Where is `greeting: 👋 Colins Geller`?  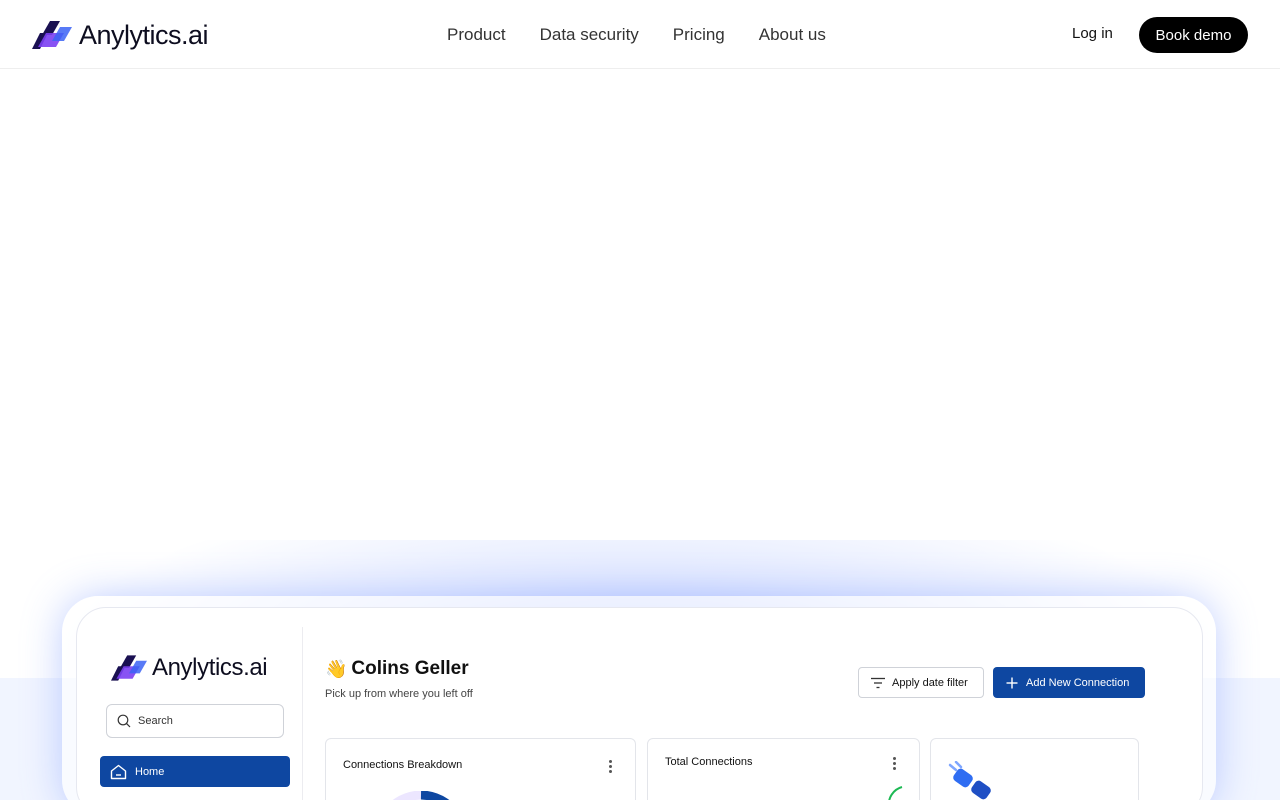
greeting: 👋 Colins Geller is located at coordinates (397, 669).